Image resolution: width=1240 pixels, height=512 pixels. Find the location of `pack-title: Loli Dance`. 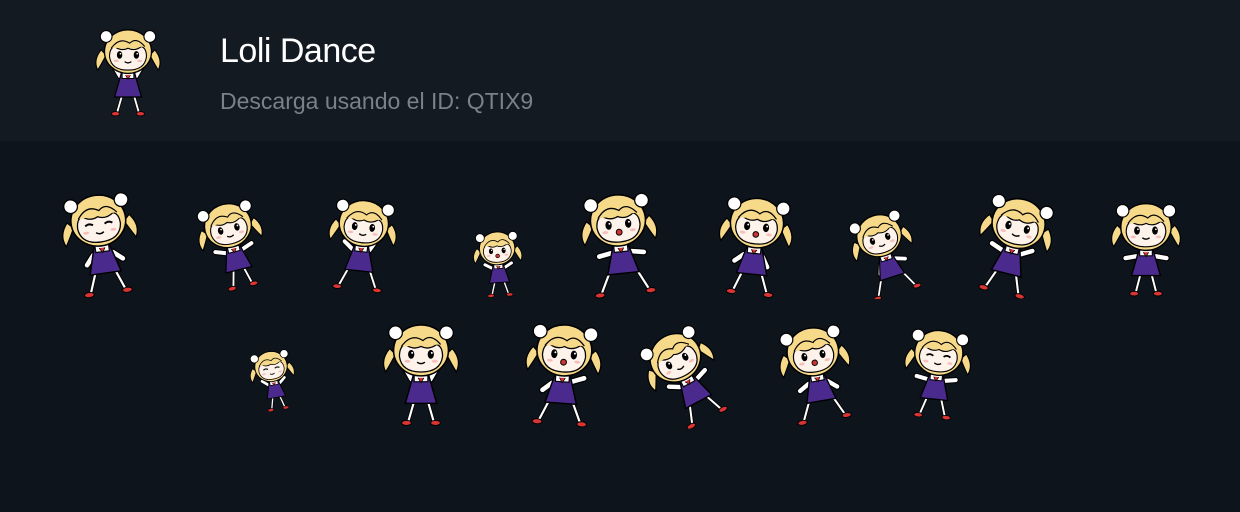

pack-title: Loli Dance is located at coordinates (298, 51).